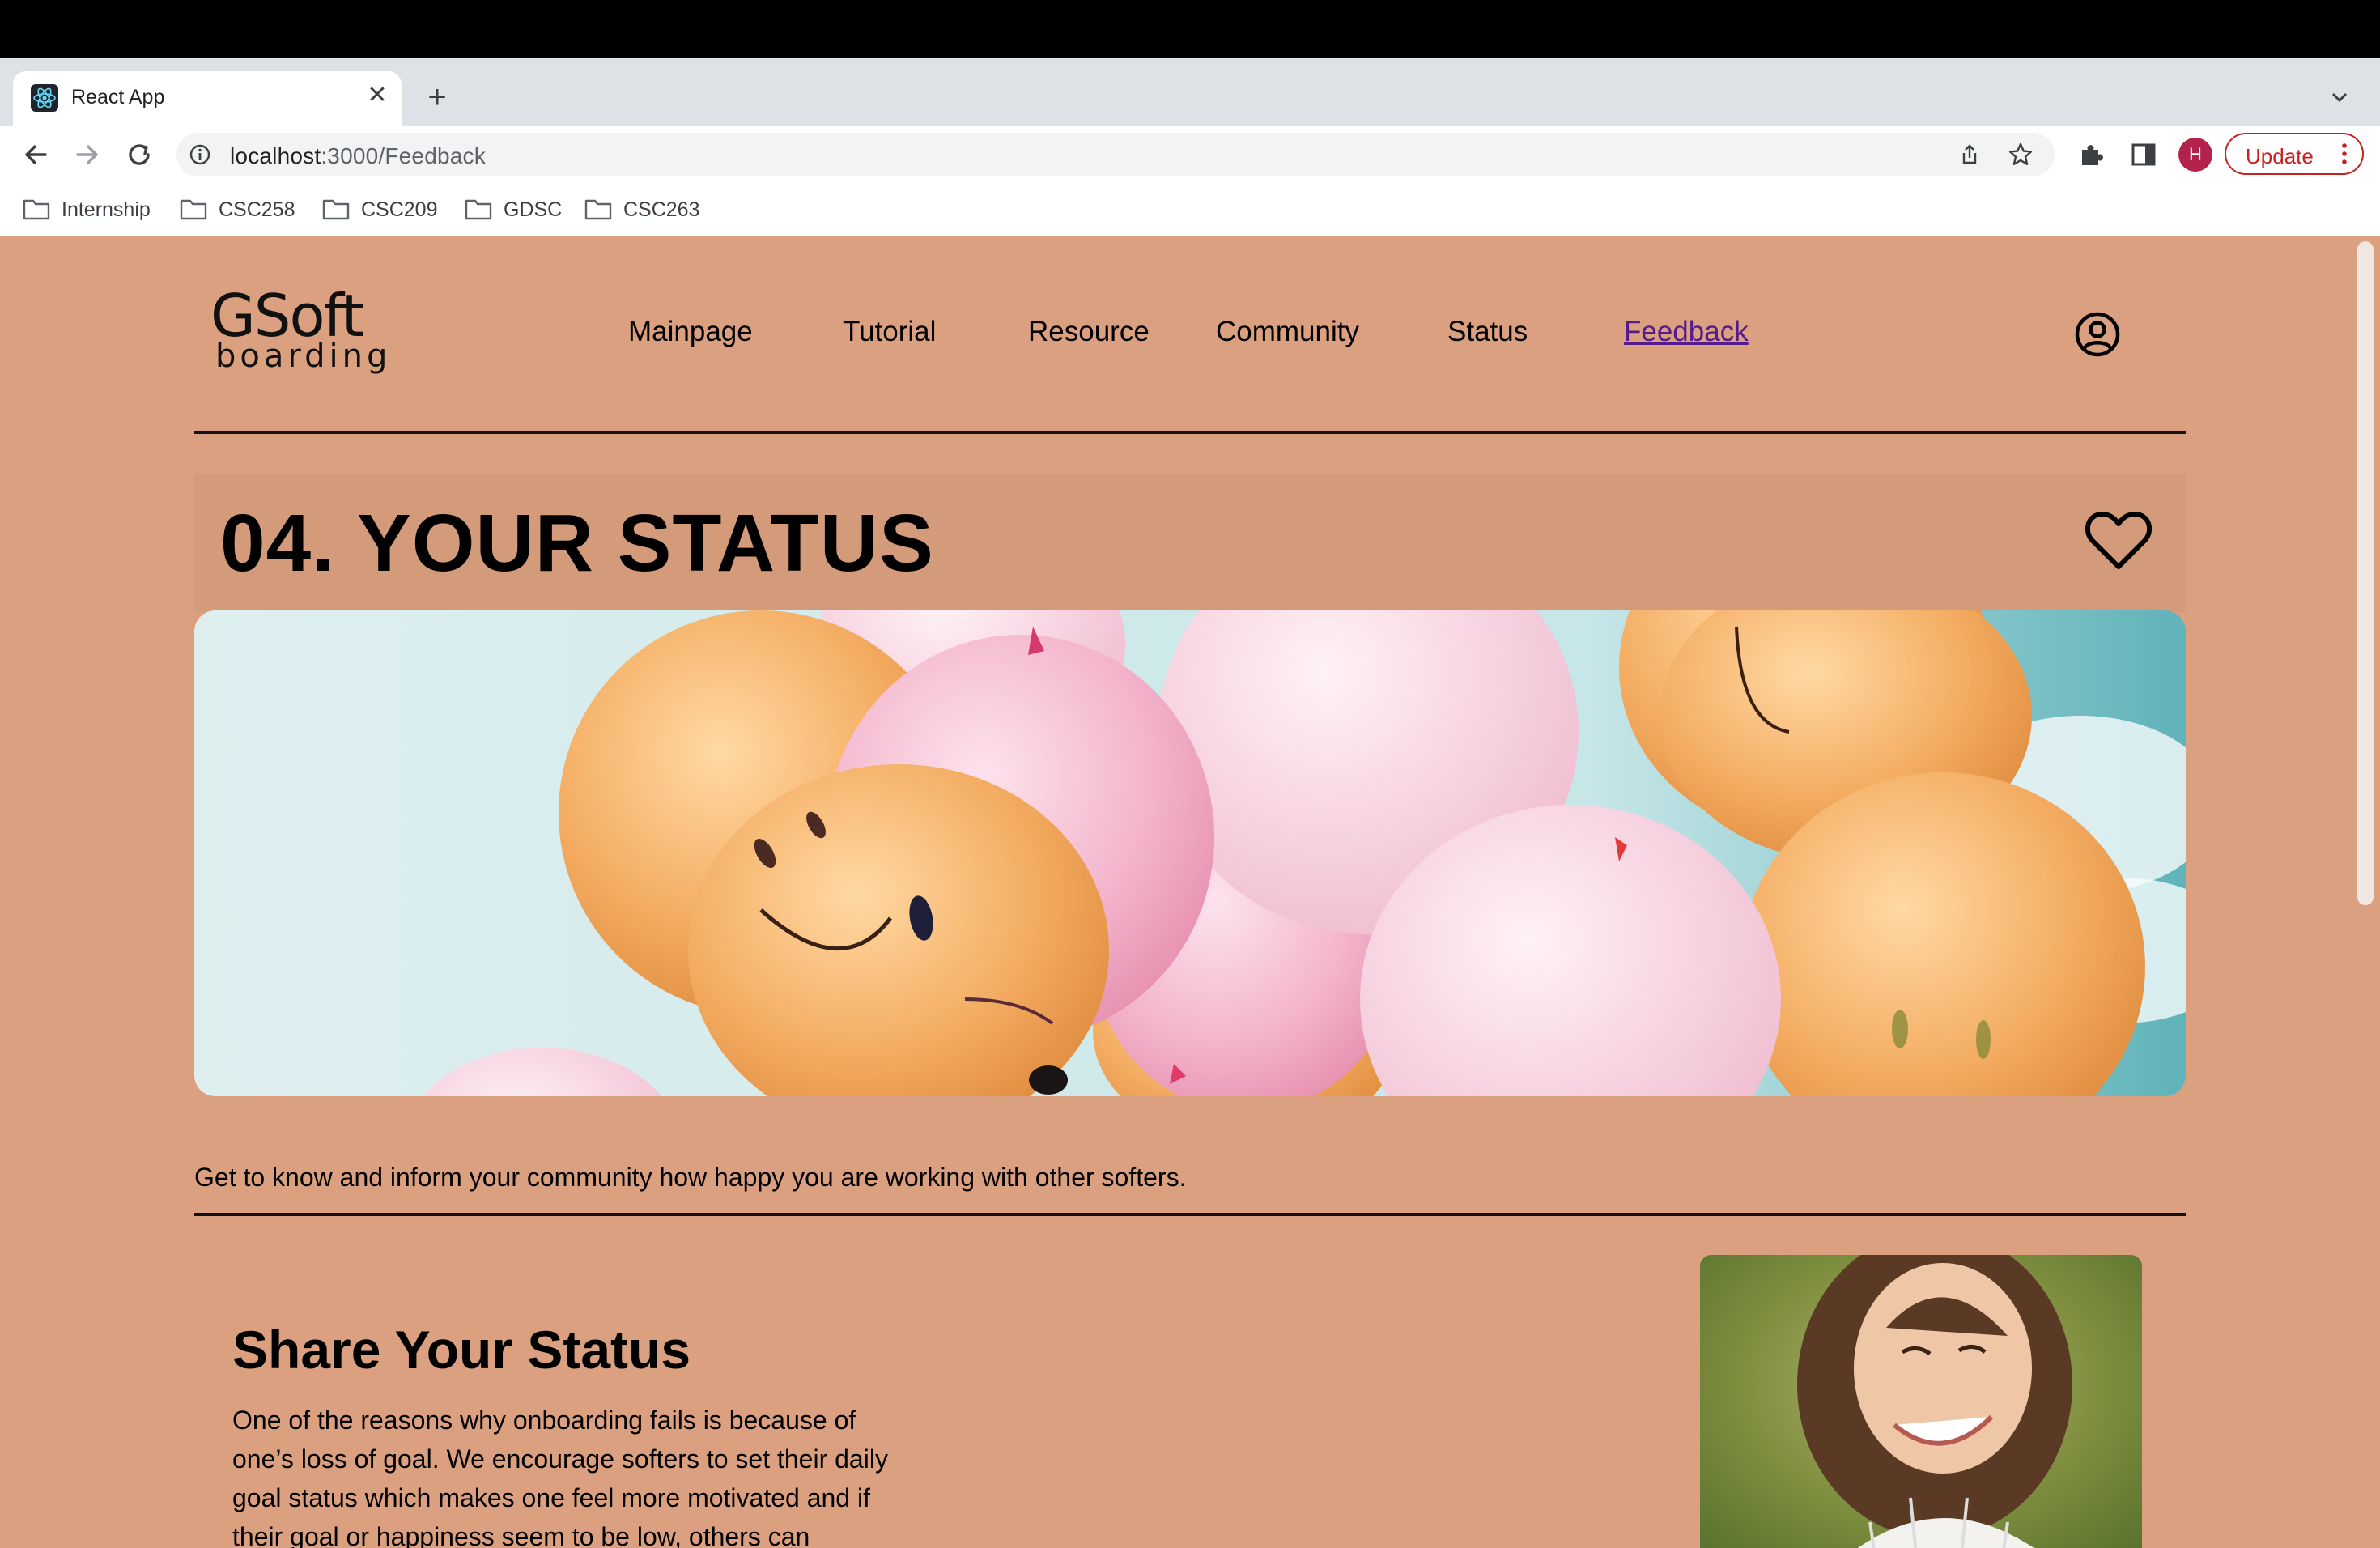 This screenshot has height=1548, width=2380. Describe the element at coordinates (378, 96) in the screenshot. I see `close-tab-icon: ✕` at that location.